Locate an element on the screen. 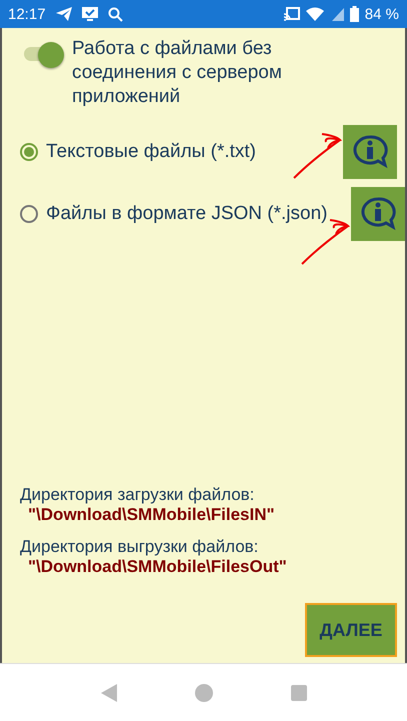 The height and width of the screenshot is (721, 407). arrow-drawing is located at coordinates (318, 155).